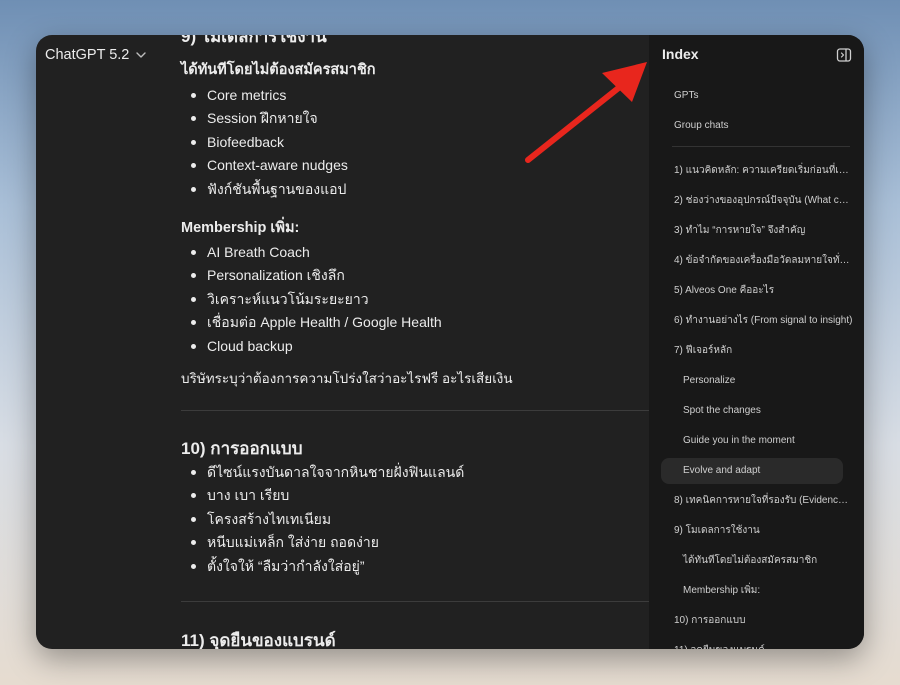  I want to click on section-heading-brand: 11) จุดยืนของแบรนด์, so click(258, 640).